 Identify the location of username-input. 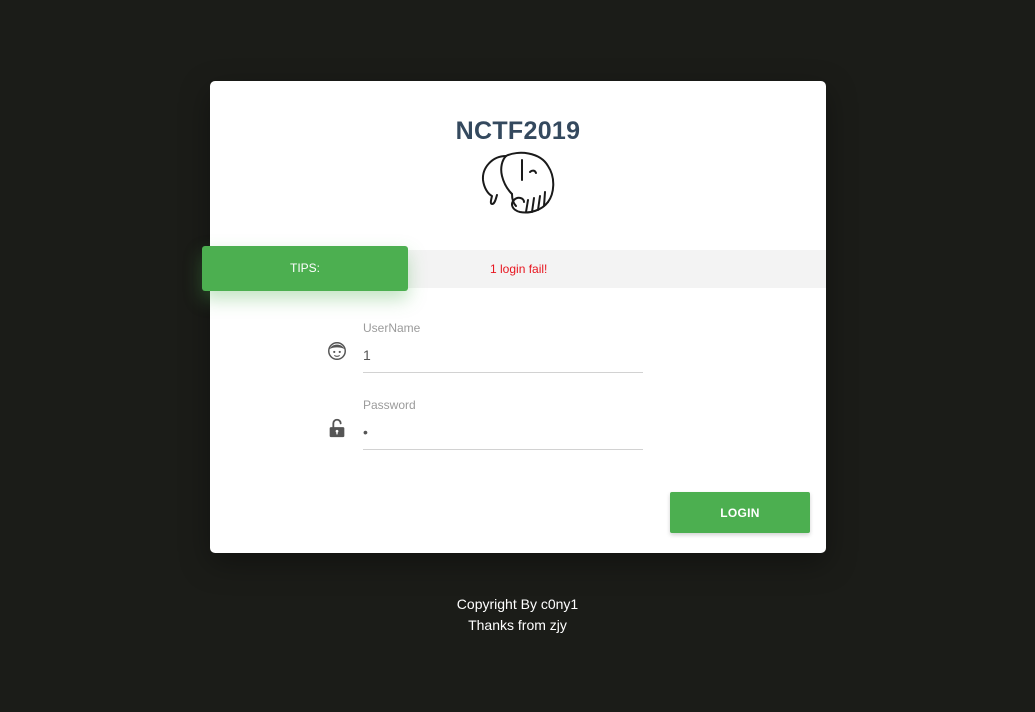
(503, 357).